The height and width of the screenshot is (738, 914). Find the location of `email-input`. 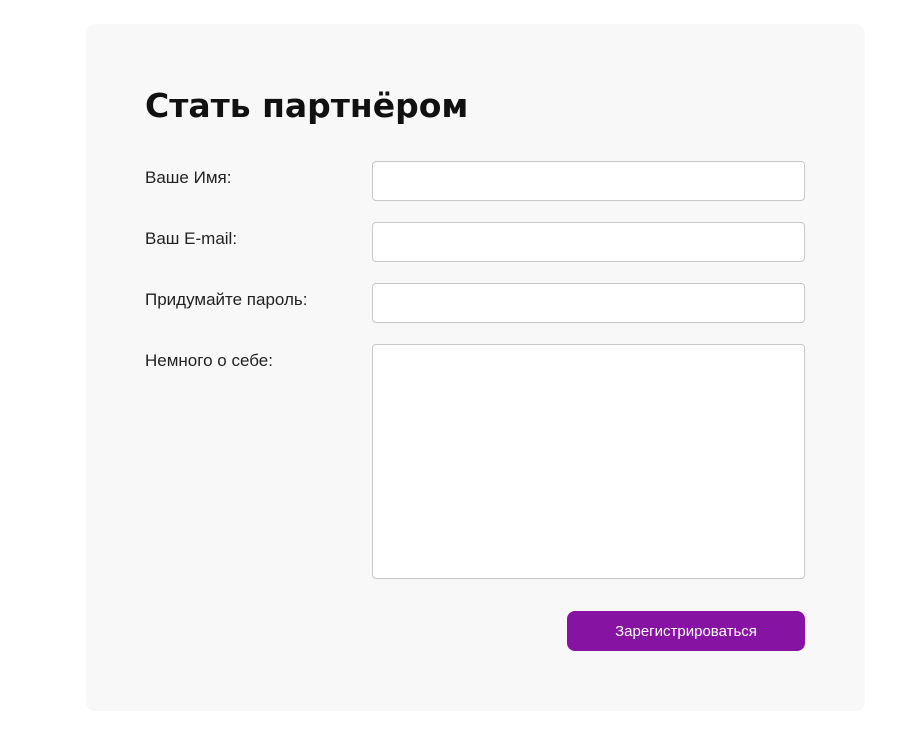

email-input is located at coordinates (588, 242).